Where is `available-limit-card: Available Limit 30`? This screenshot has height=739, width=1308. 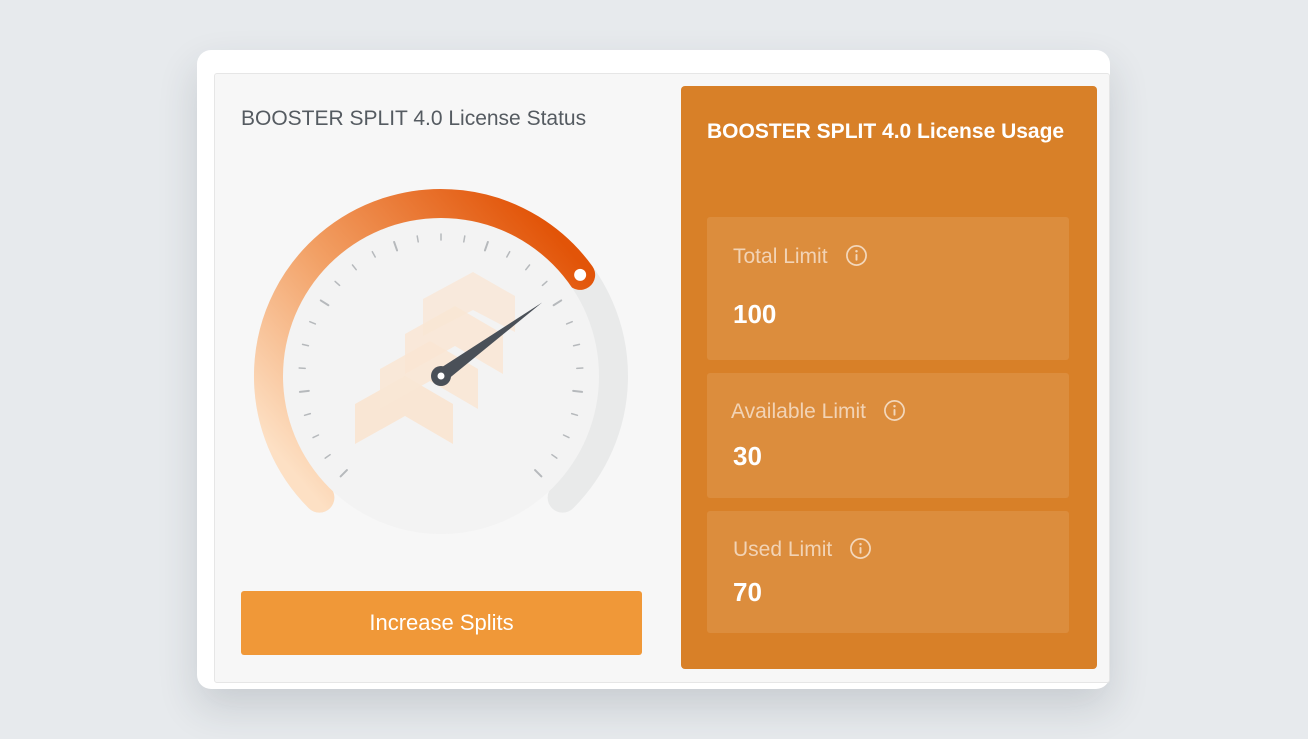 available-limit-card: Available Limit 30 is located at coordinates (888, 435).